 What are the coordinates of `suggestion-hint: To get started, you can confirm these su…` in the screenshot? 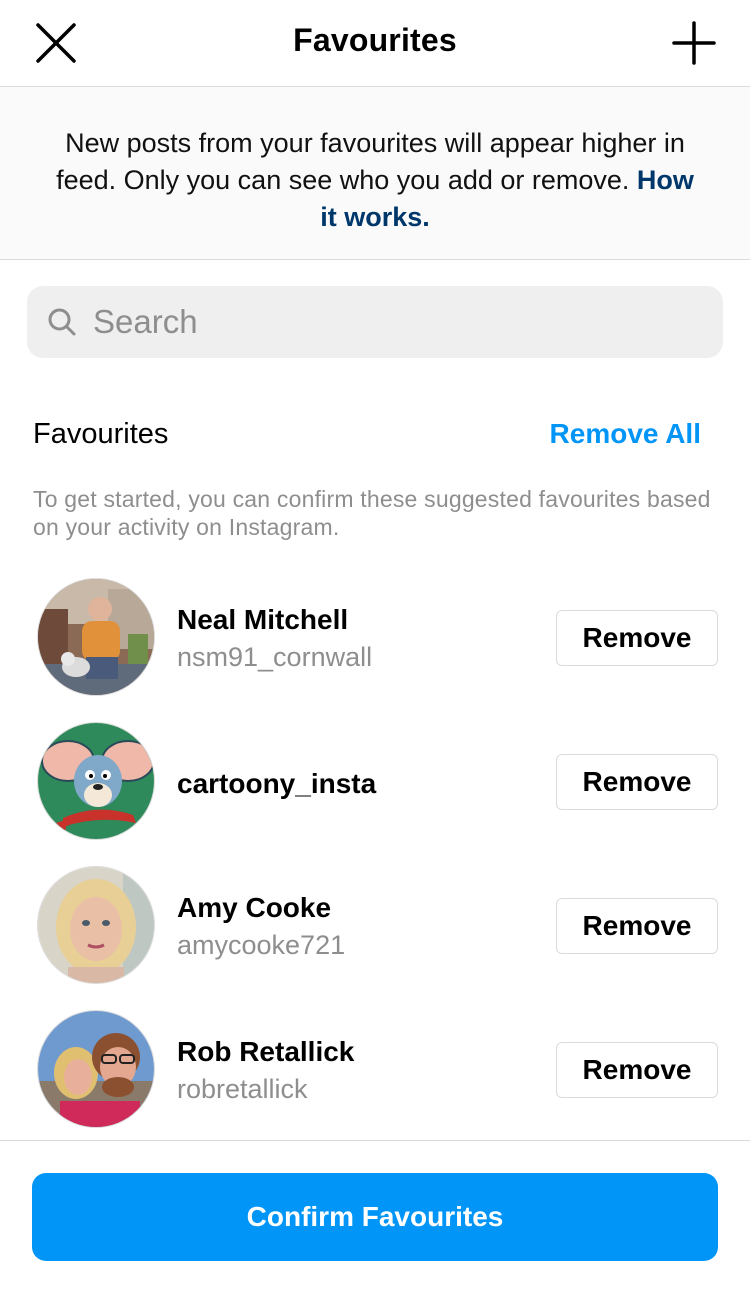 It's located at (372, 513).